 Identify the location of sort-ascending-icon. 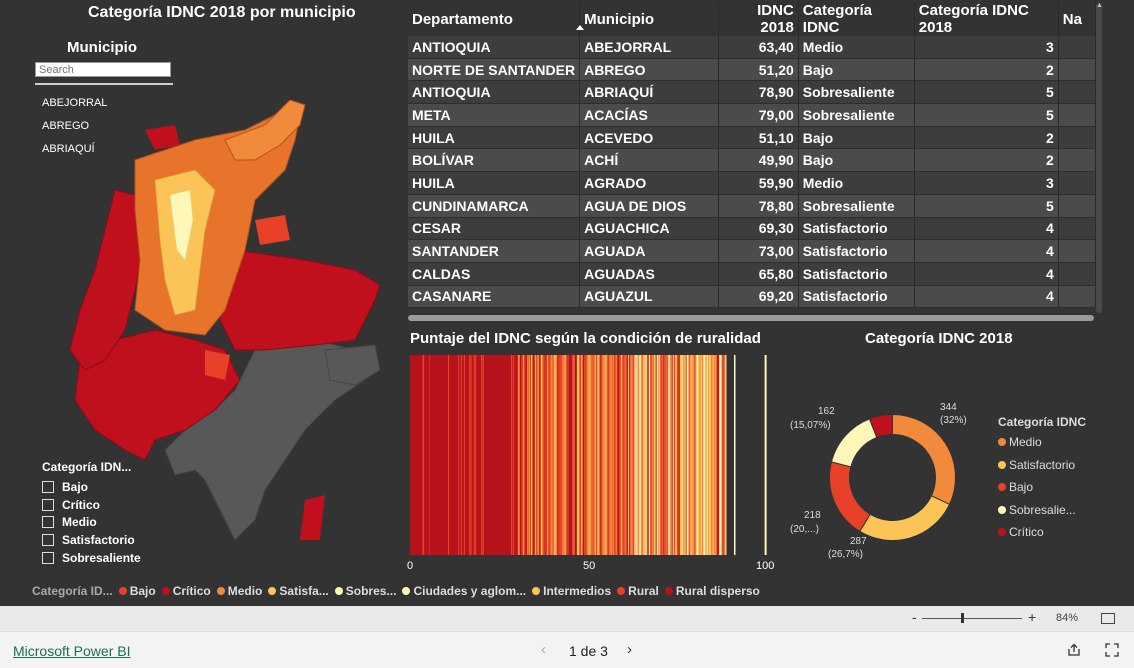
(580, 27).